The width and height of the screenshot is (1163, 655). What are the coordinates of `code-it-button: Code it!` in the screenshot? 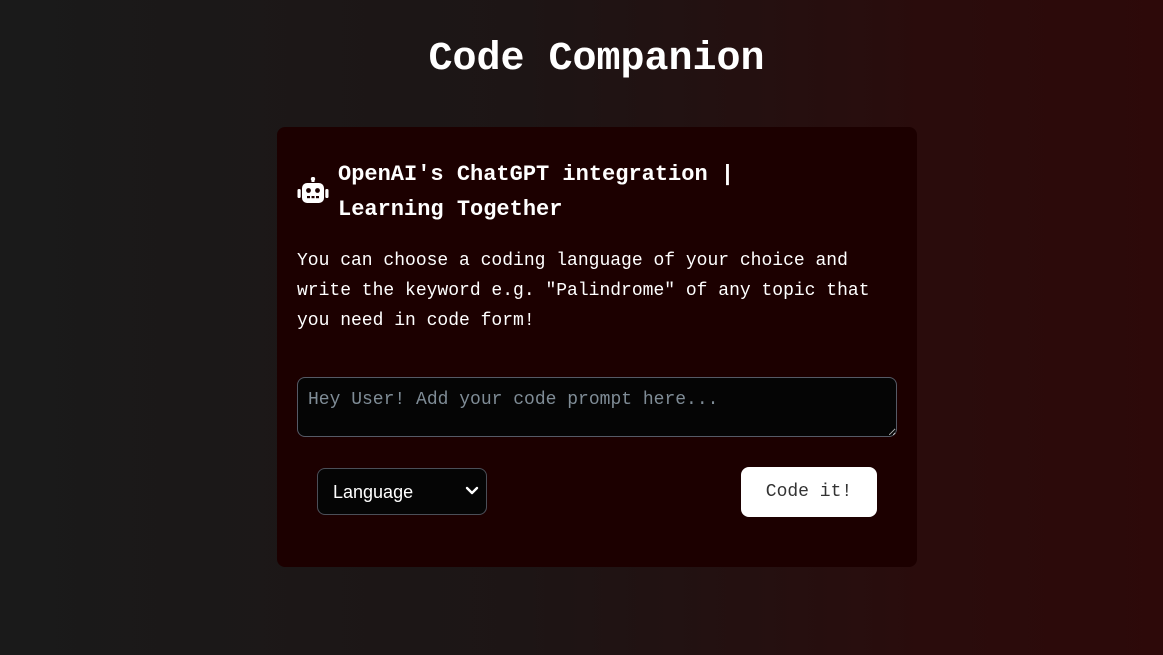 It's located at (809, 492).